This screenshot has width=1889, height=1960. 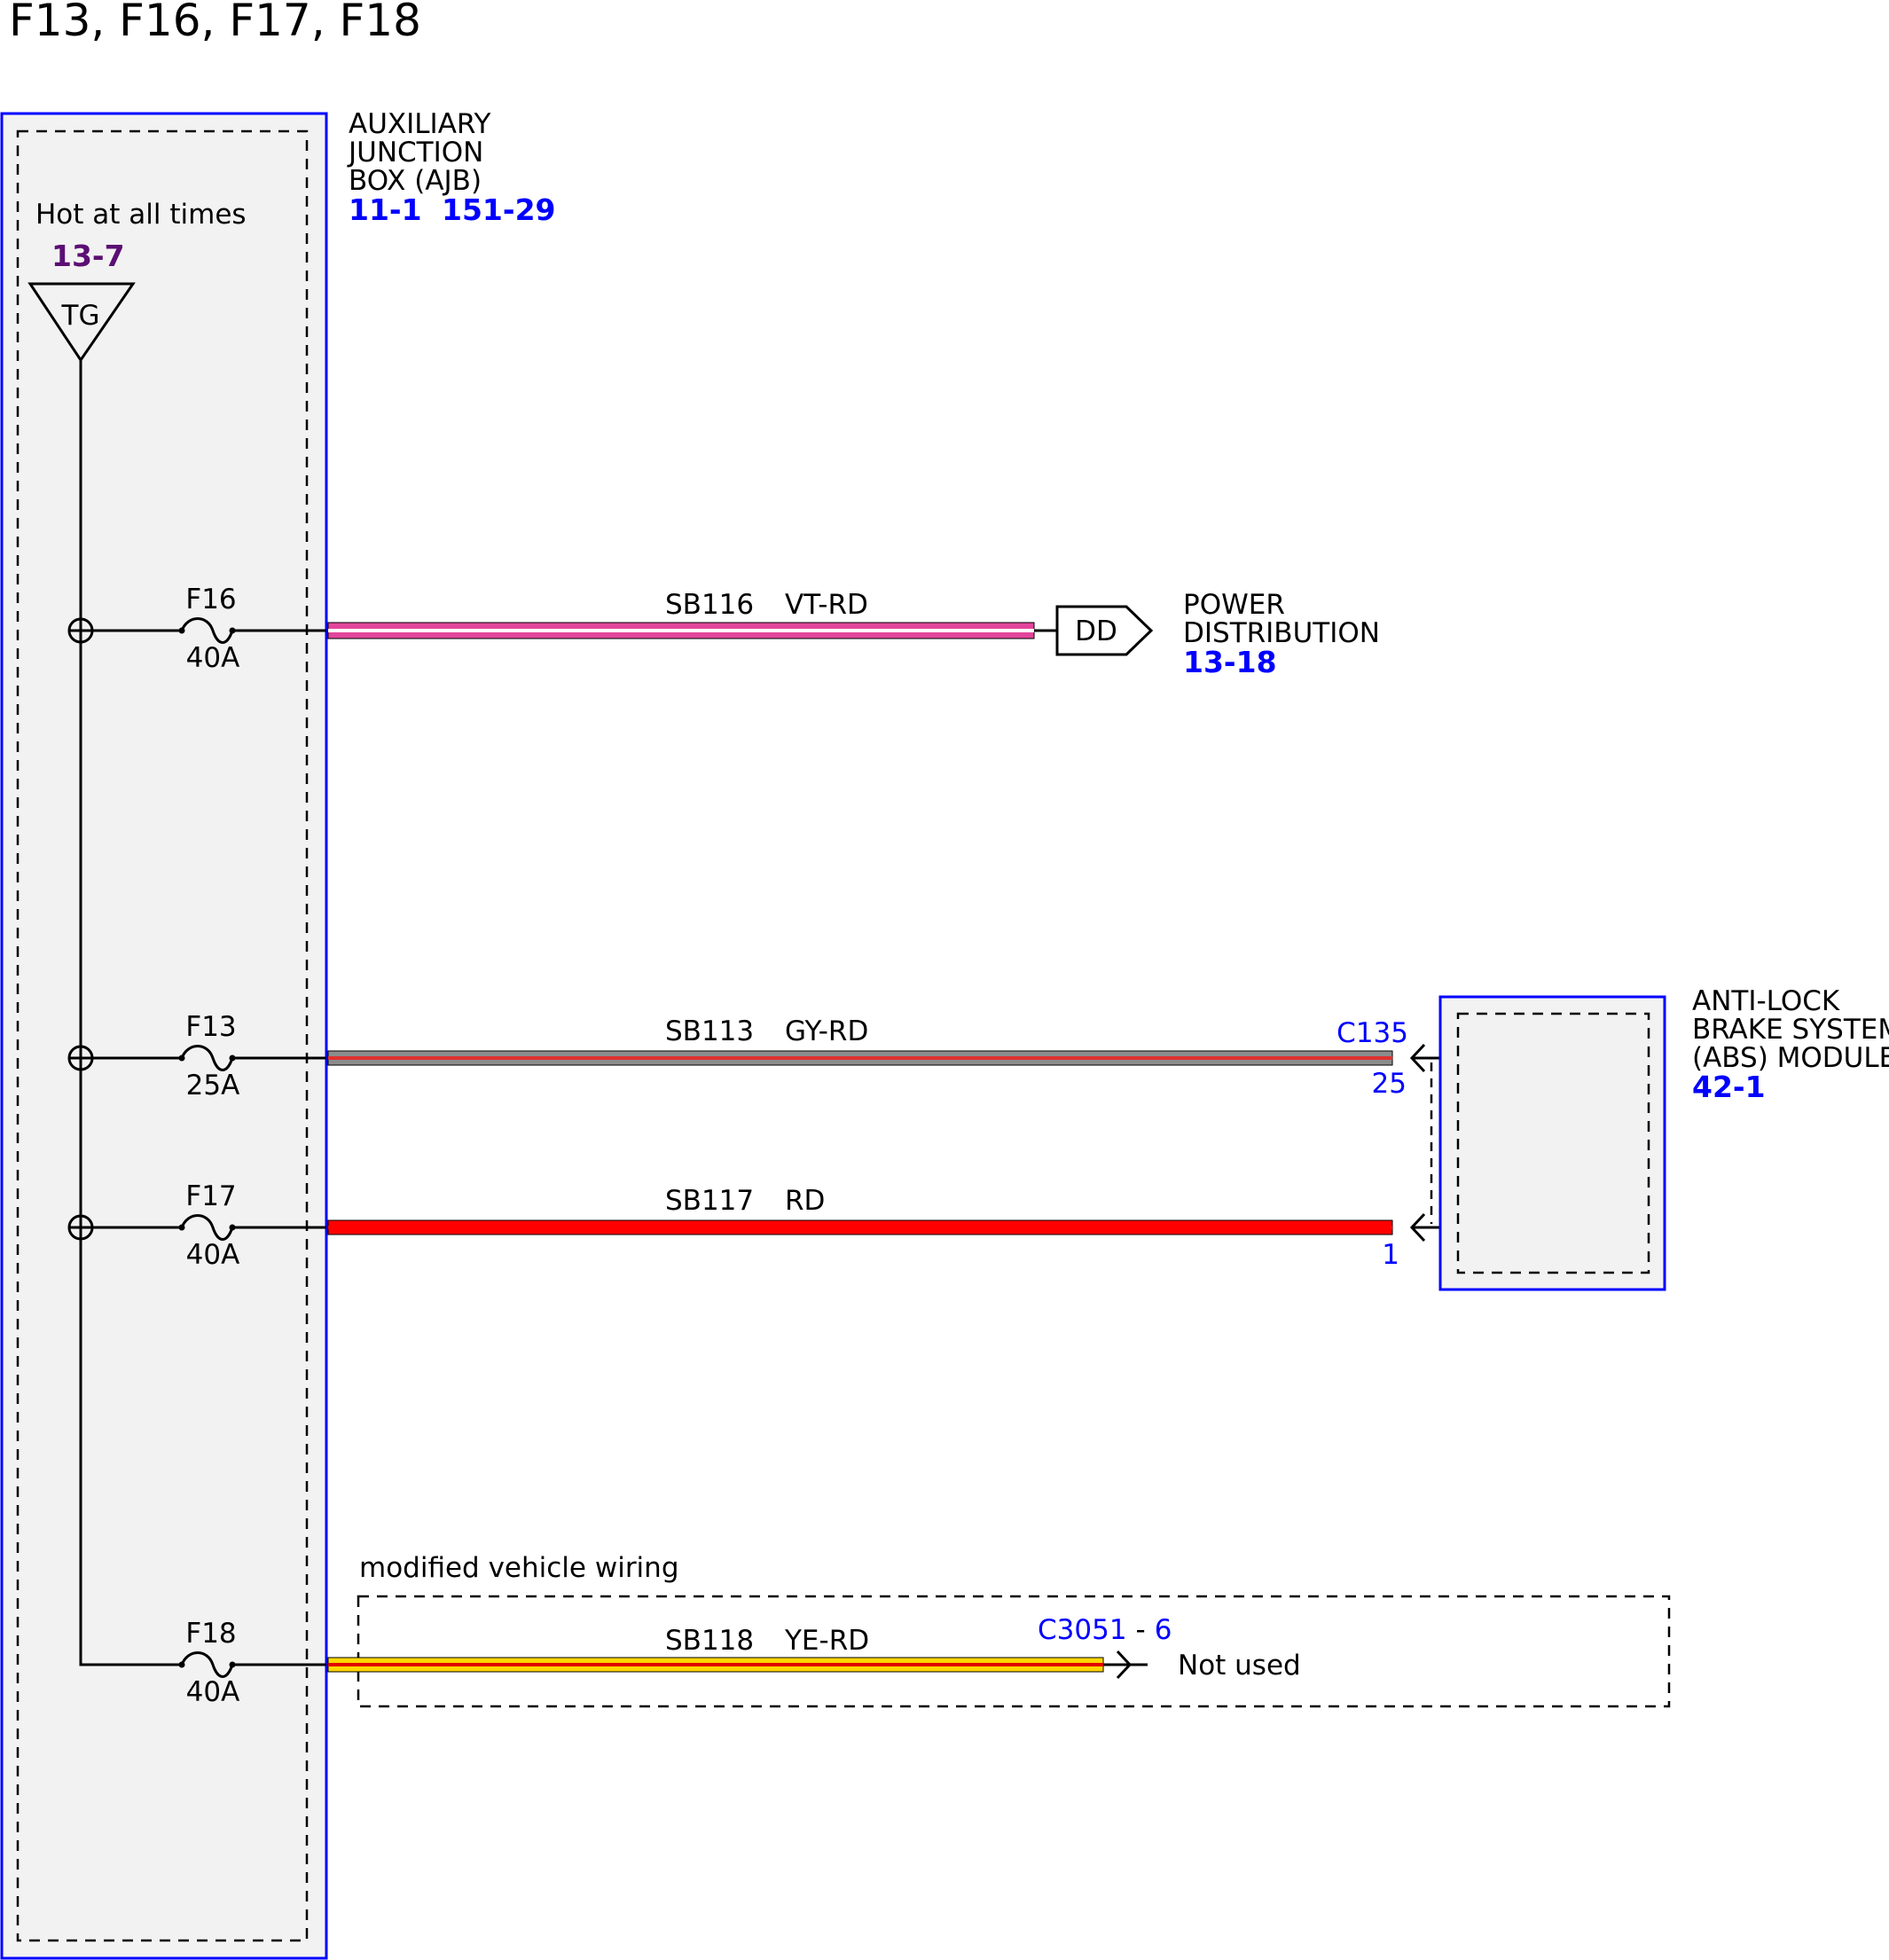 I want to click on junction-box-name-line-2: JUNCTION, so click(x=415, y=153).